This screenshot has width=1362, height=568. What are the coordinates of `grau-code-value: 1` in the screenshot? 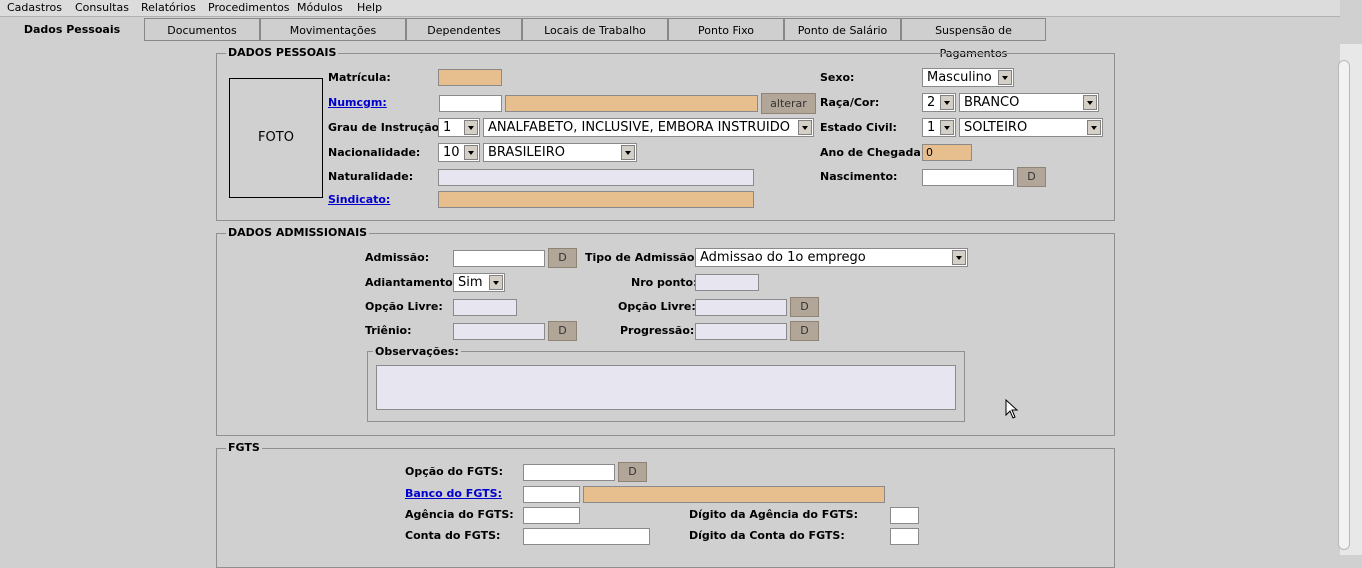 It's located at (447, 127).